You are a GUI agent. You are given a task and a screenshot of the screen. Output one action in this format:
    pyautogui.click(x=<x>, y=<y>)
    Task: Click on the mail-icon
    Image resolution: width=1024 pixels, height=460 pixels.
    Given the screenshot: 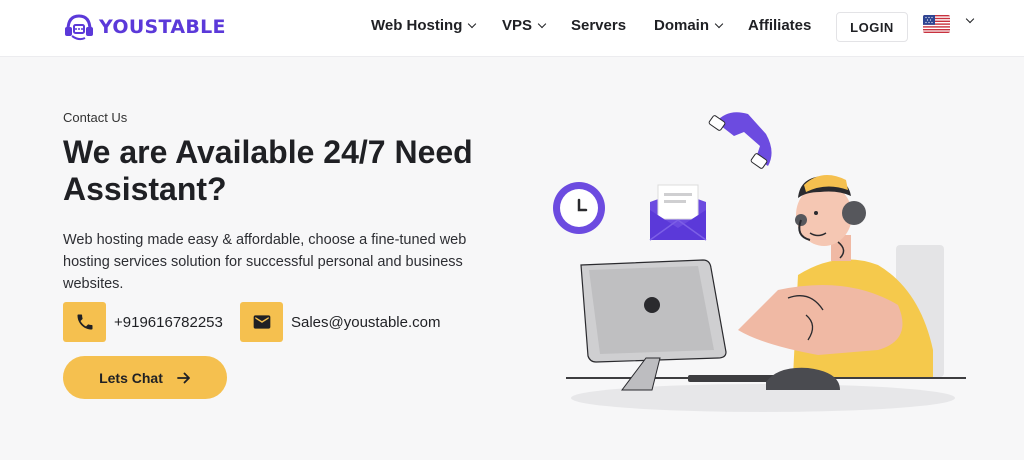 What is the action you would take?
    pyautogui.click(x=261, y=322)
    